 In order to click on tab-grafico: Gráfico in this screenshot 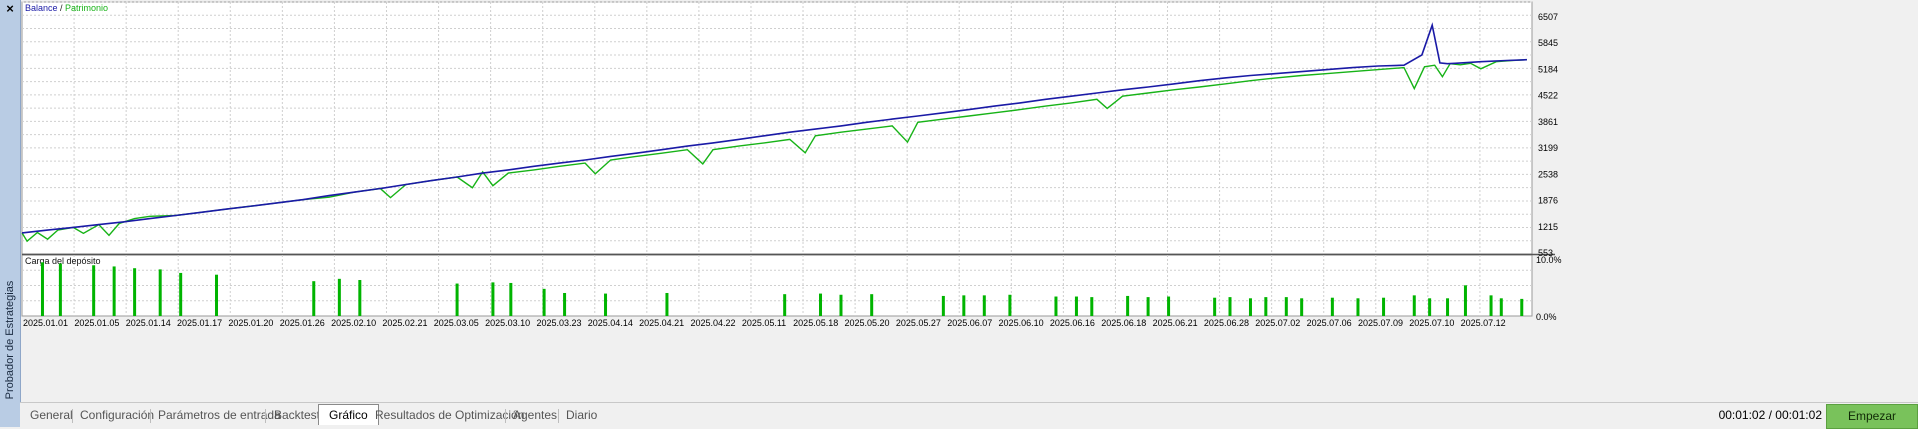, I will do `click(348, 414)`.